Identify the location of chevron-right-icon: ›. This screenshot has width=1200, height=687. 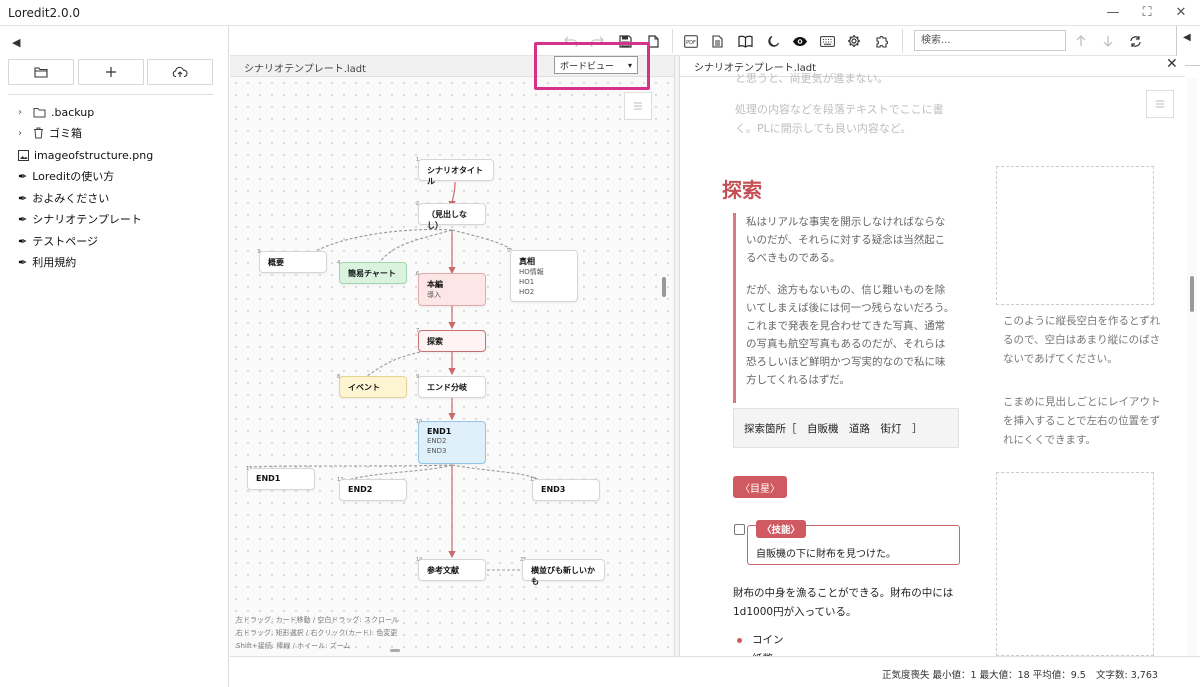
(20, 133).